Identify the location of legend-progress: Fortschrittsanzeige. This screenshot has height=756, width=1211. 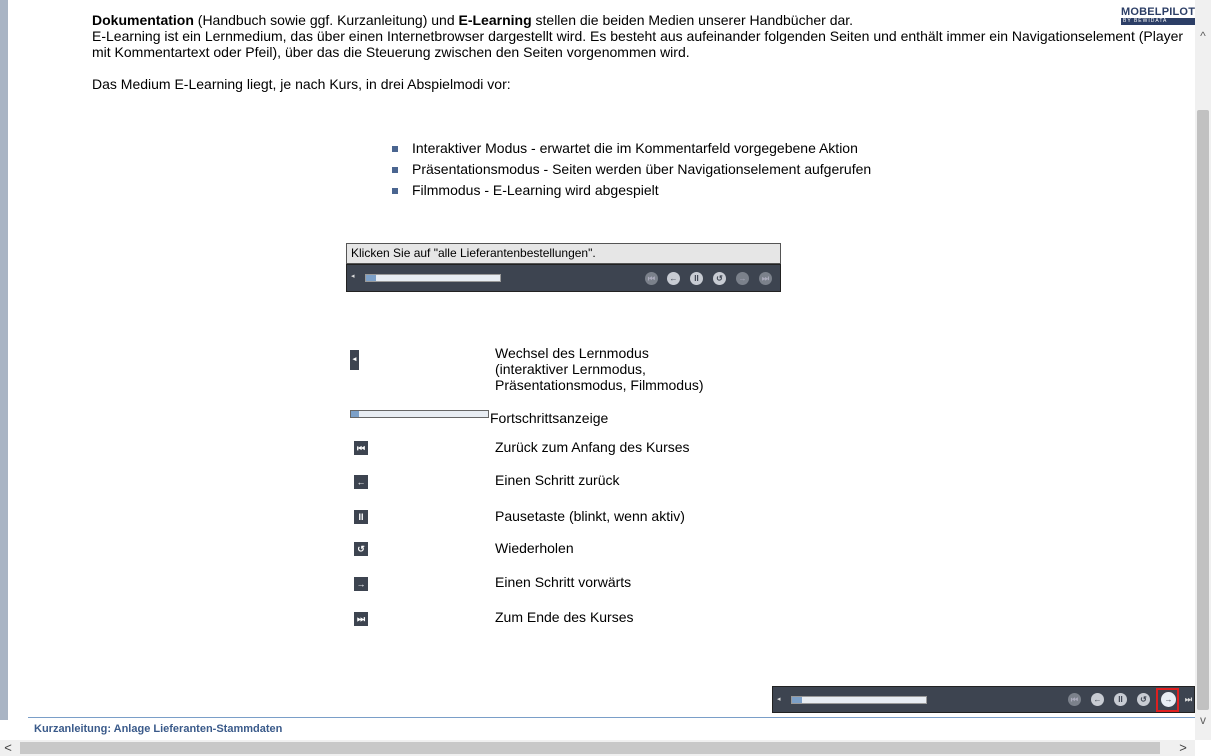
(549, 418).